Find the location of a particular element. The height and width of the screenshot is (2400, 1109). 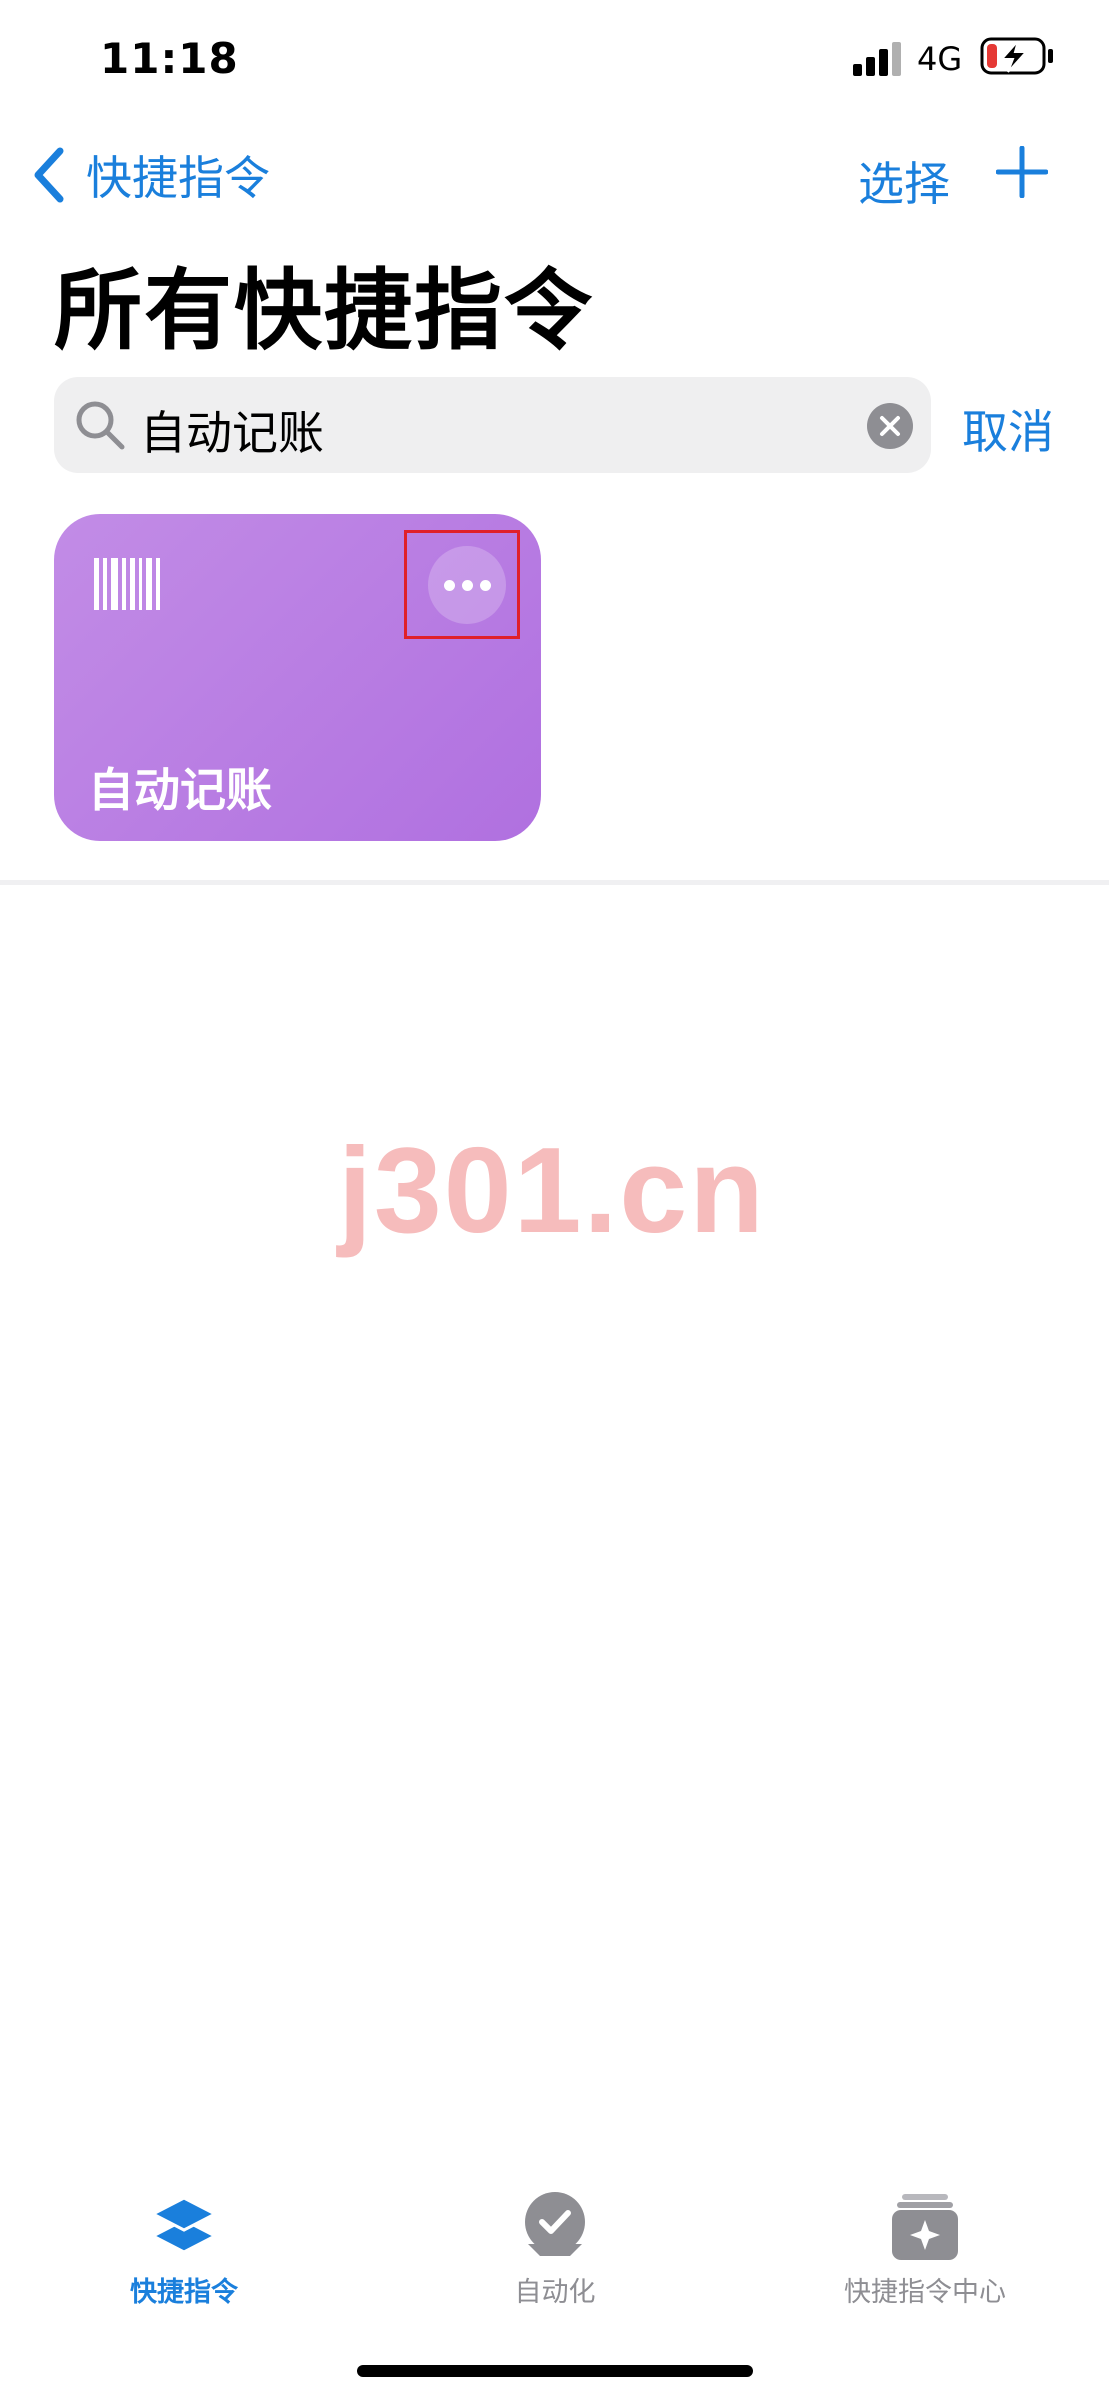

tab-gallery: 快捷指令中心 is located at coordinates (925, 2249).